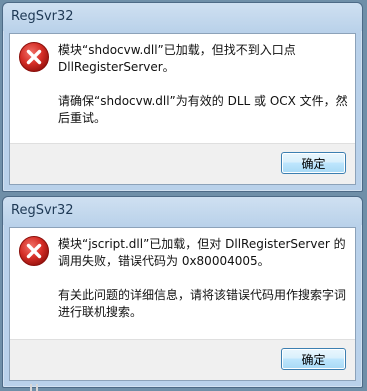 This screenshot has width=367, height=391. Describe the element at coordinates (202, 303) in the screenshot. I see `message-line-2: 有关此问题的详细信息，请将该错误代码用作搜索字词进行联机搜索。` at that location.